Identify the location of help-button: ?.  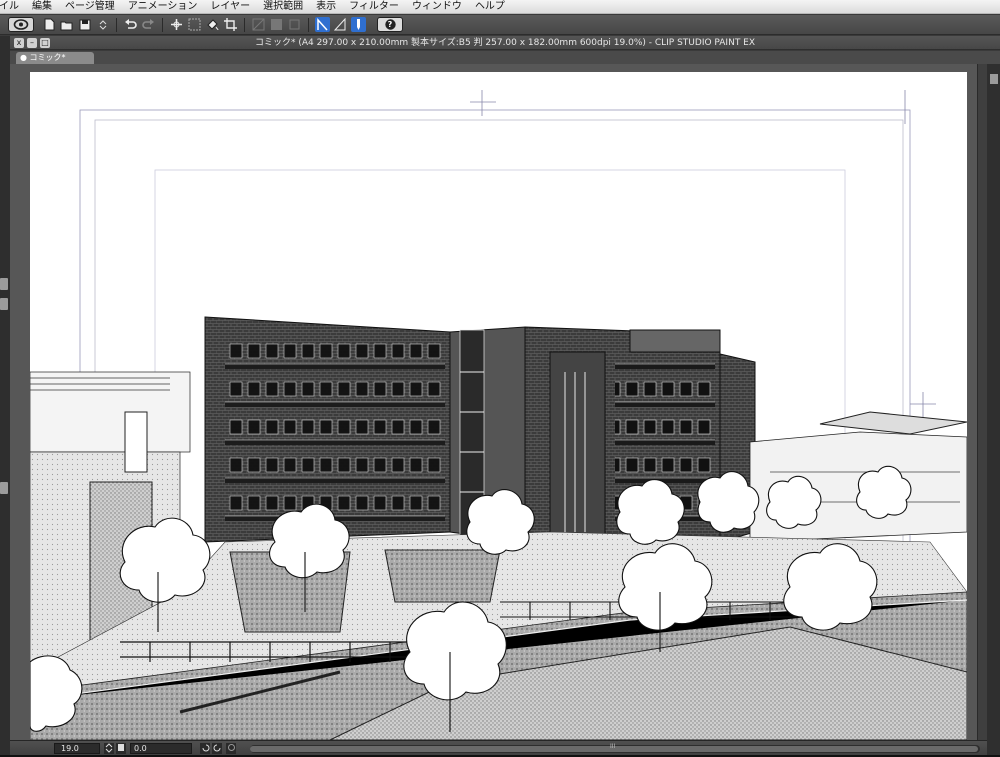
(390, 24).